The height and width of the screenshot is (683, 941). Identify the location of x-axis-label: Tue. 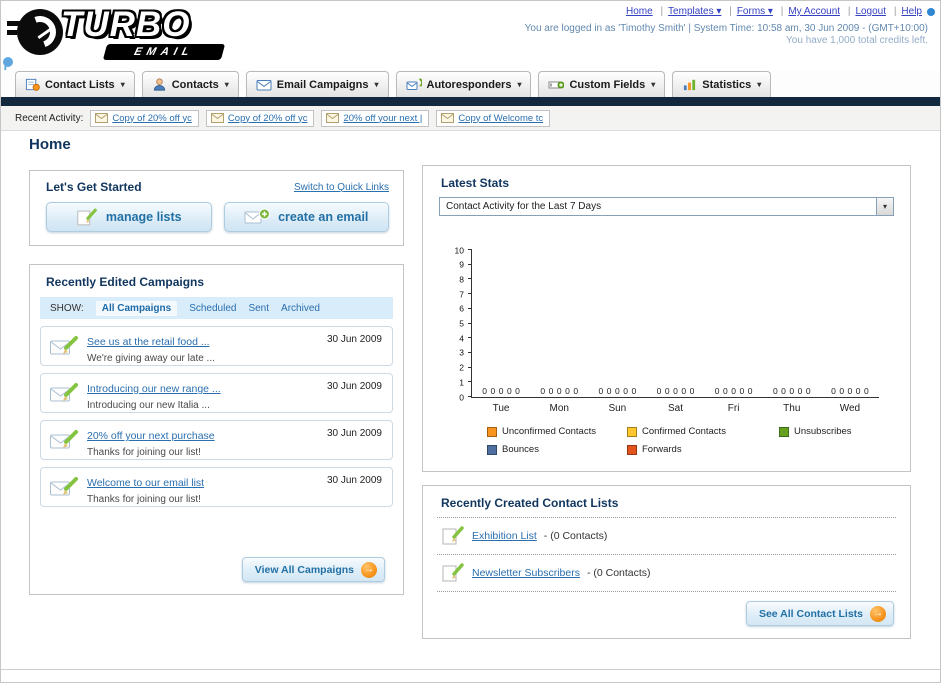
(501, 408).